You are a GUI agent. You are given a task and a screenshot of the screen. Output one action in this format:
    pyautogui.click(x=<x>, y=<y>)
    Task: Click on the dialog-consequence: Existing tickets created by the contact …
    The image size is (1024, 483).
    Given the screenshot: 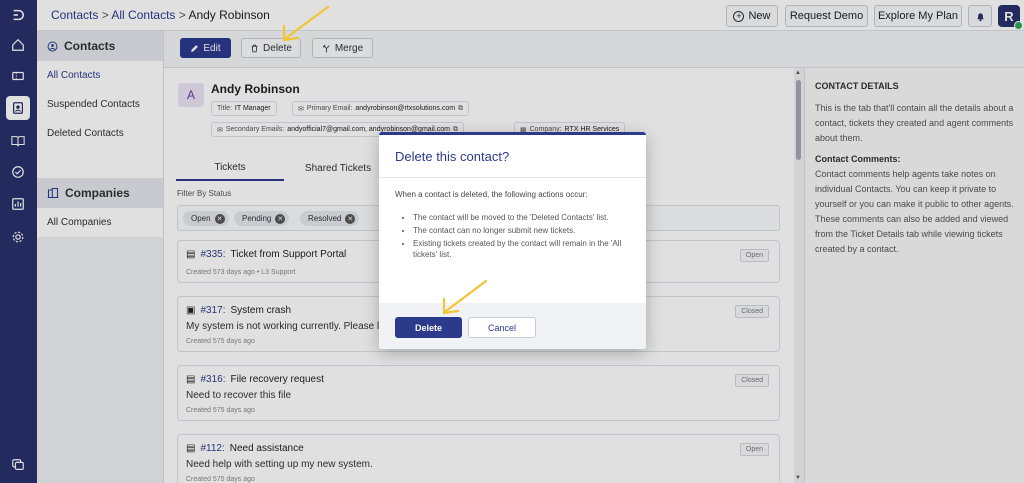 What is the action you would take?
    pyautogui.click(x=523, y=249)
    